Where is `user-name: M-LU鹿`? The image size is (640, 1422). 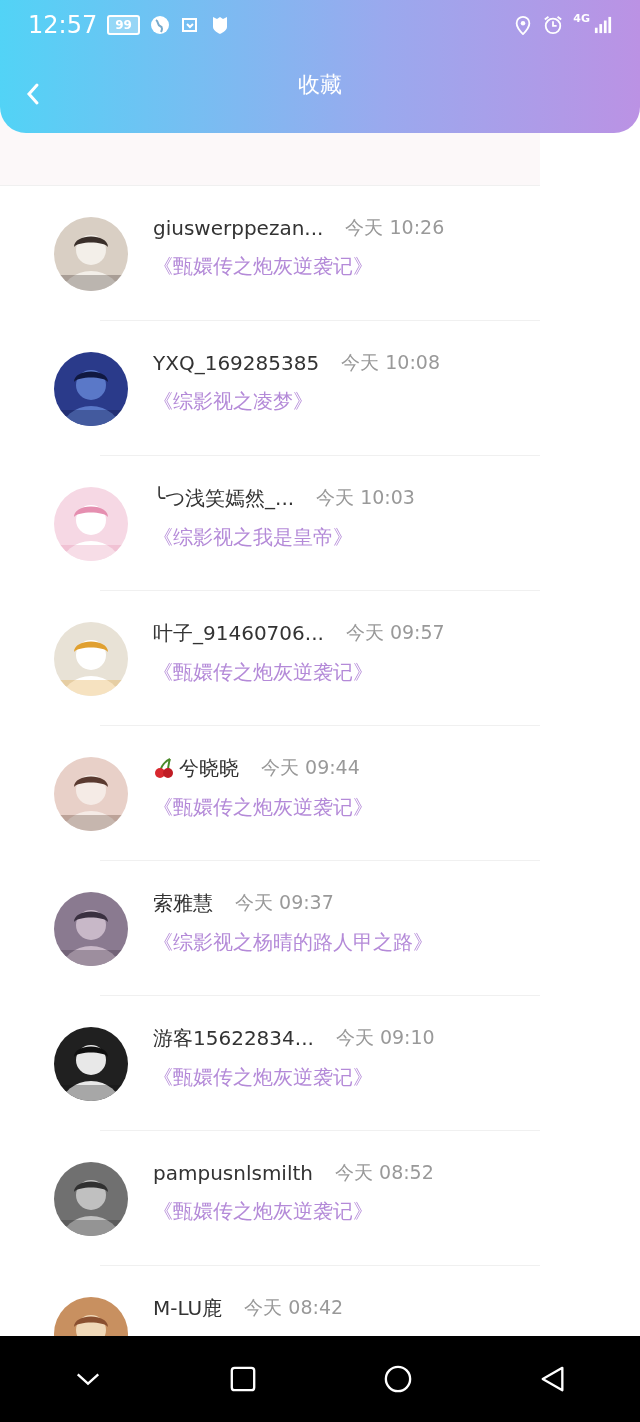
user-name: M-LU鹿 is located at coordinates (188, 1308).